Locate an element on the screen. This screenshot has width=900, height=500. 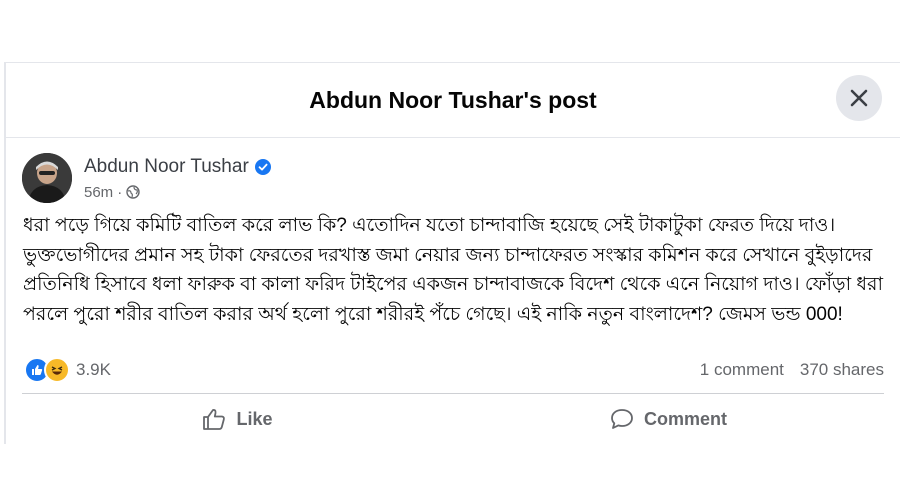
like-label: Like is located at coordinates (254, 418).